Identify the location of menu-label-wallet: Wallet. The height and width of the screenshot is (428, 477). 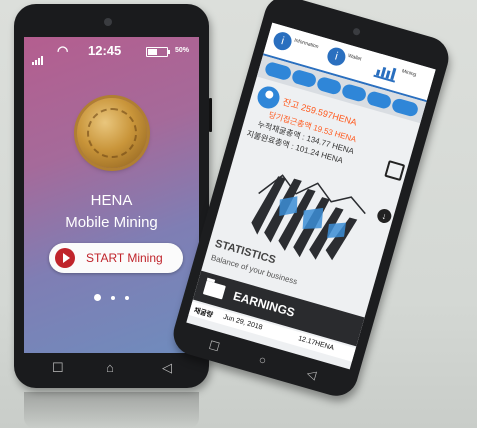
(355, 57).